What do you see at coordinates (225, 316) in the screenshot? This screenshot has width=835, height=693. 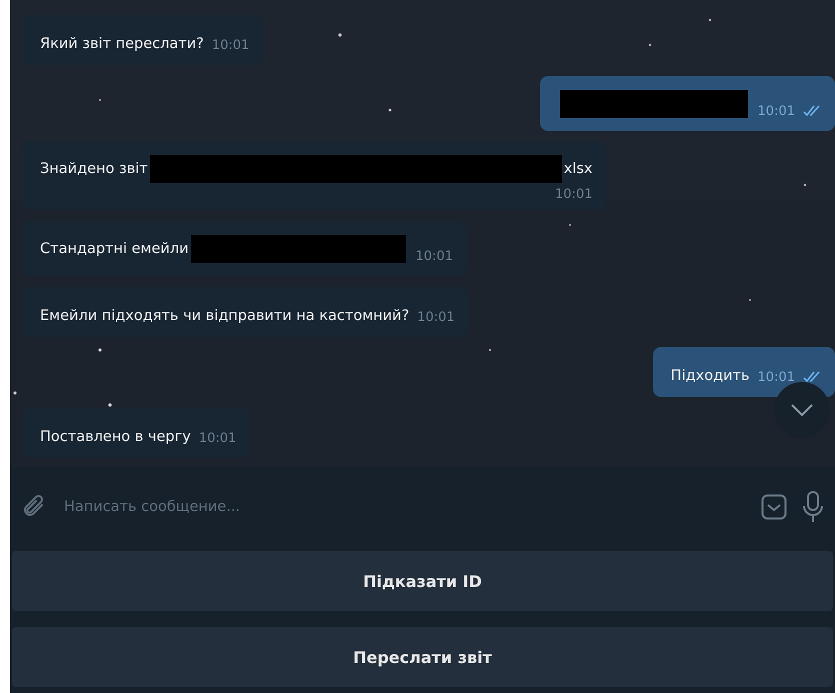 I see `message-text: Емейли підходять чи відправити на кастомний?` at bounding box center [225, 316].